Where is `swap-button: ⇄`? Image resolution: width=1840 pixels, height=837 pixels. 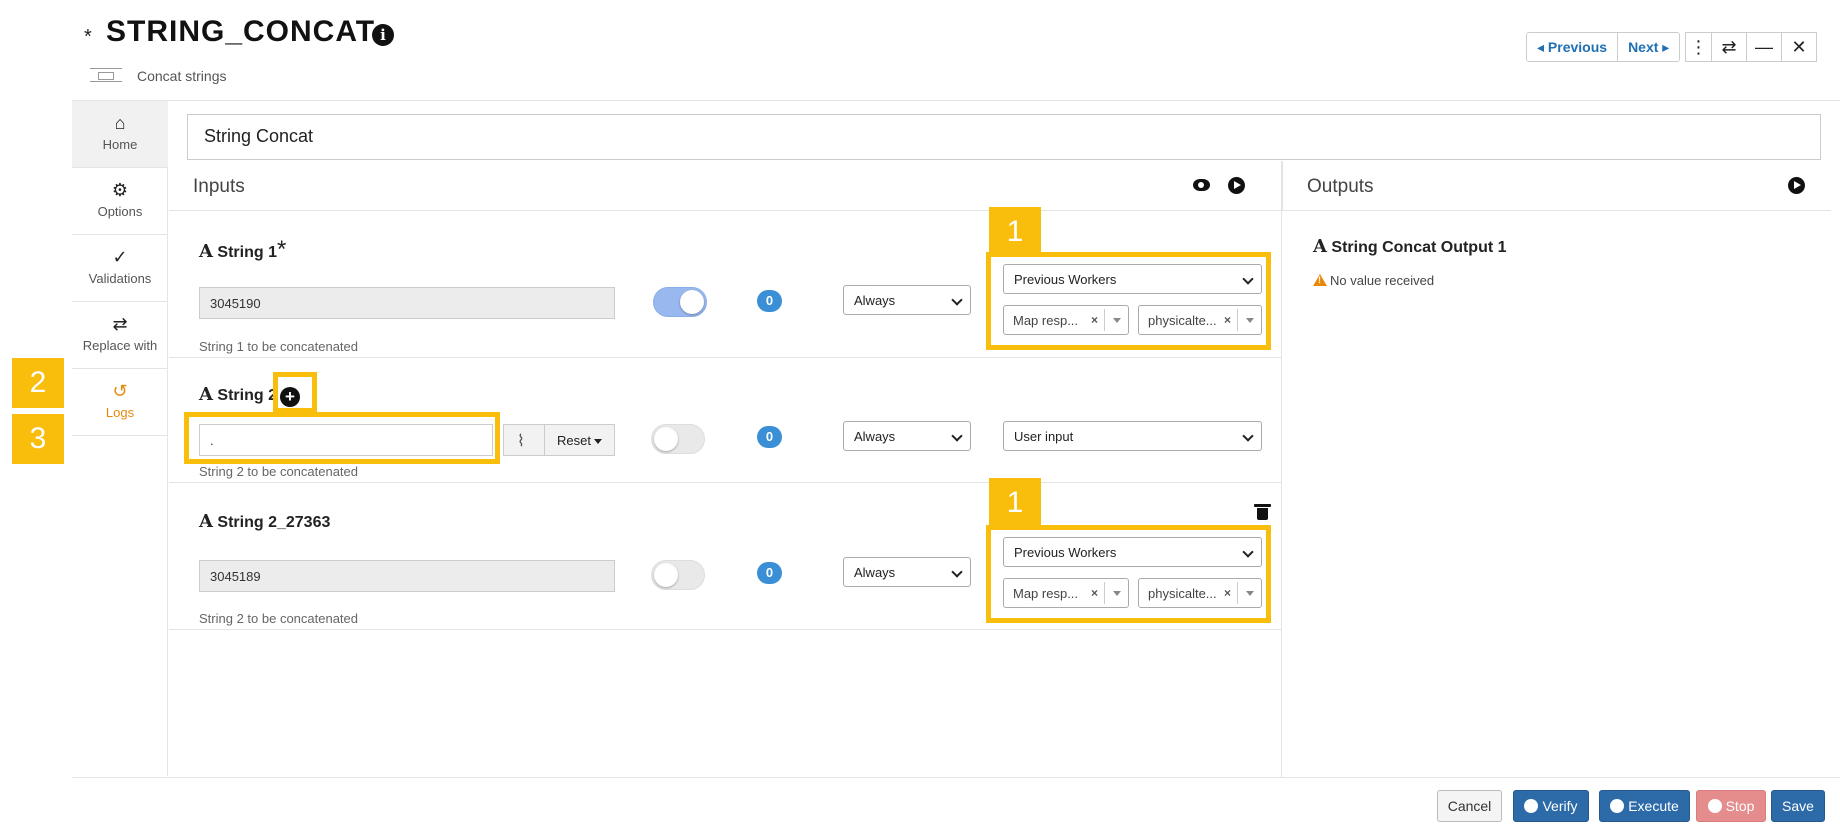 swap-button: ⇄ is located at coordinates (1729, 47).